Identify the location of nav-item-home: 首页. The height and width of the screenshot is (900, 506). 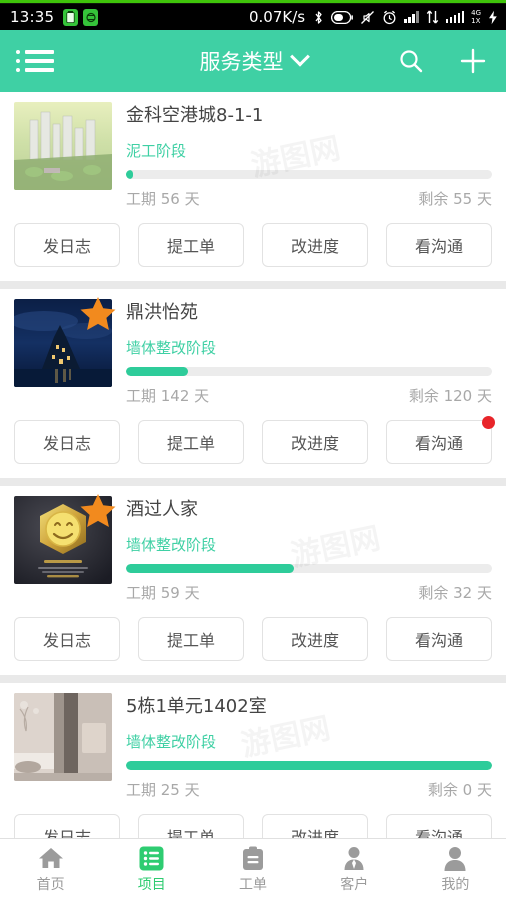
(50, 869).